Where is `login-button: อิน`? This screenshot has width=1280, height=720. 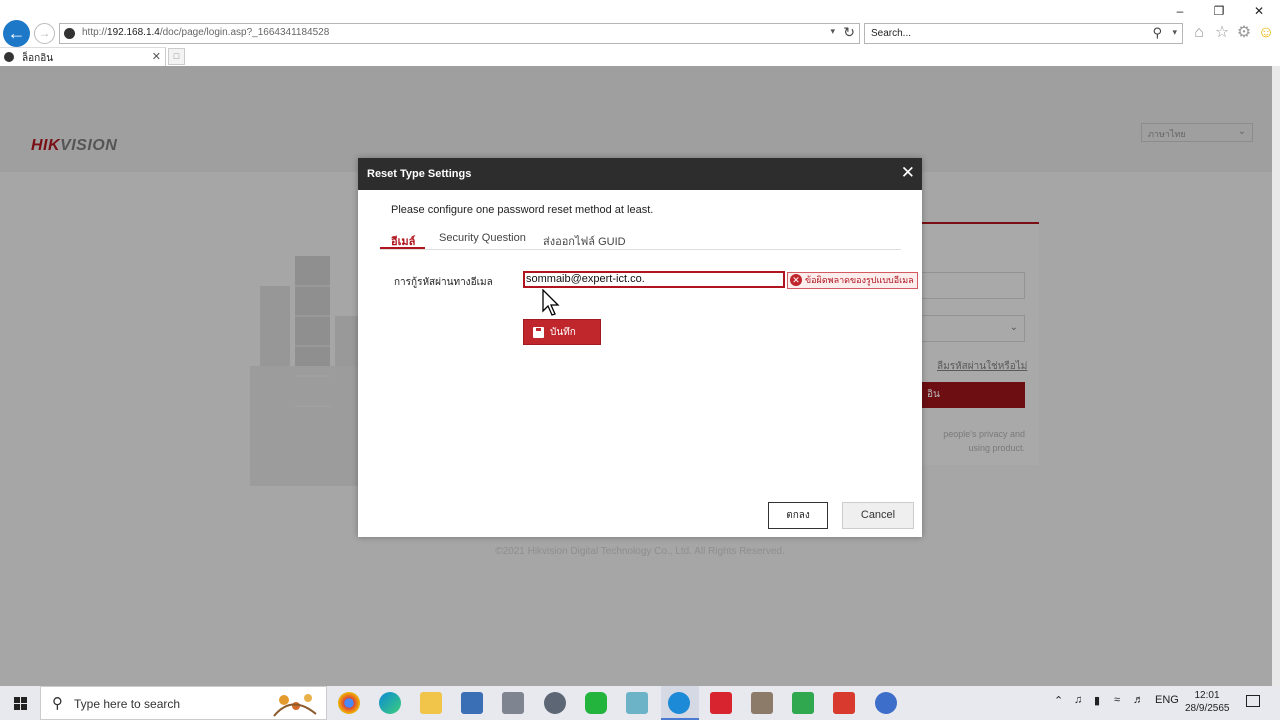 login-button: อิน is located at coordinates (973, 395).